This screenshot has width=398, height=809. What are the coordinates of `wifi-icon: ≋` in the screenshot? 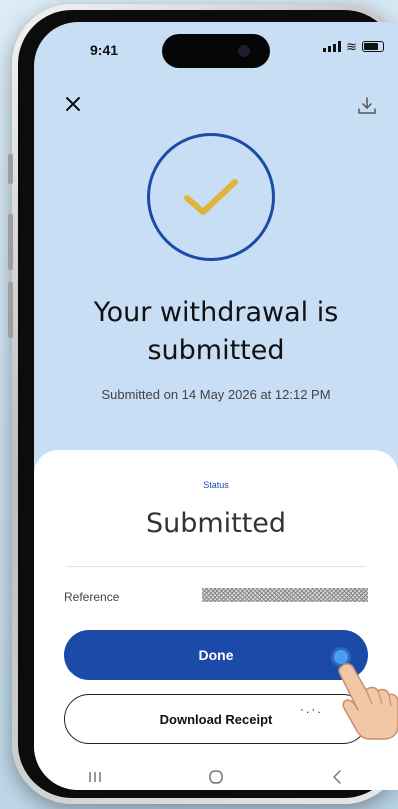 It's located at (351, 46).